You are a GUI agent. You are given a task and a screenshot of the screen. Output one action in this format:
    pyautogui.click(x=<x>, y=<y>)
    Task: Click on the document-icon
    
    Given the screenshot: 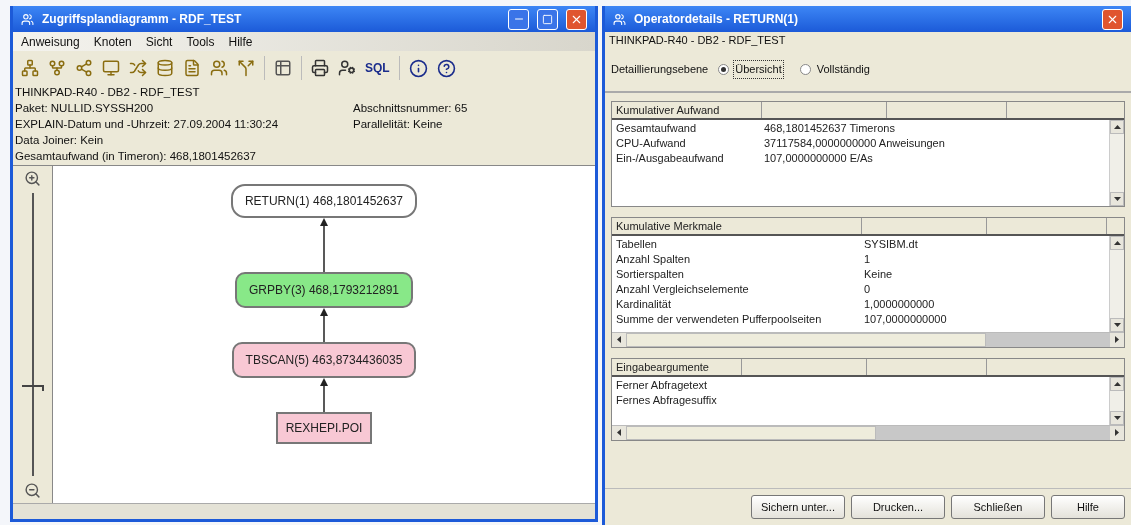 What is the action you would take?
    pyautogui.click(x=192, y=68)
    